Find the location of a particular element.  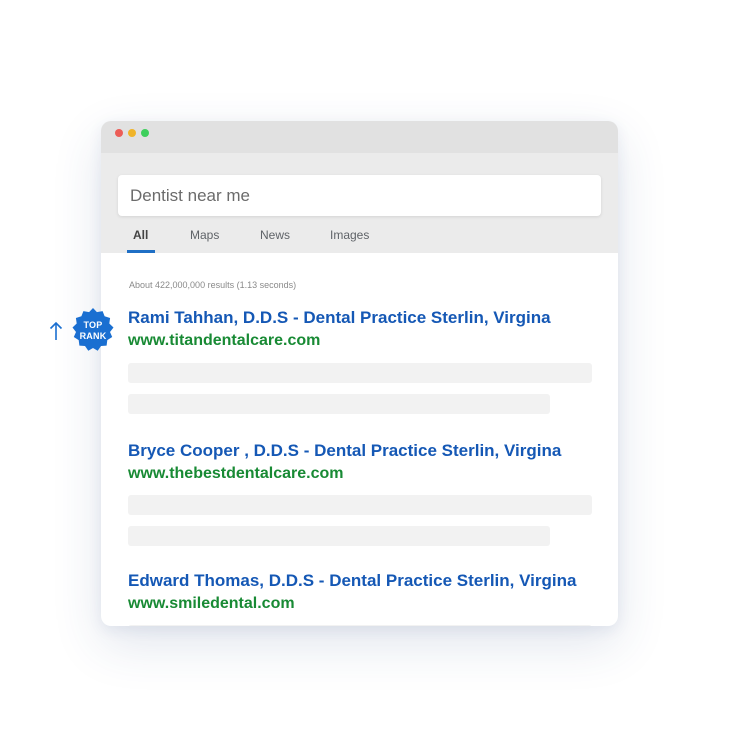

arrow-up-icon is located at coordinates (56, 330).